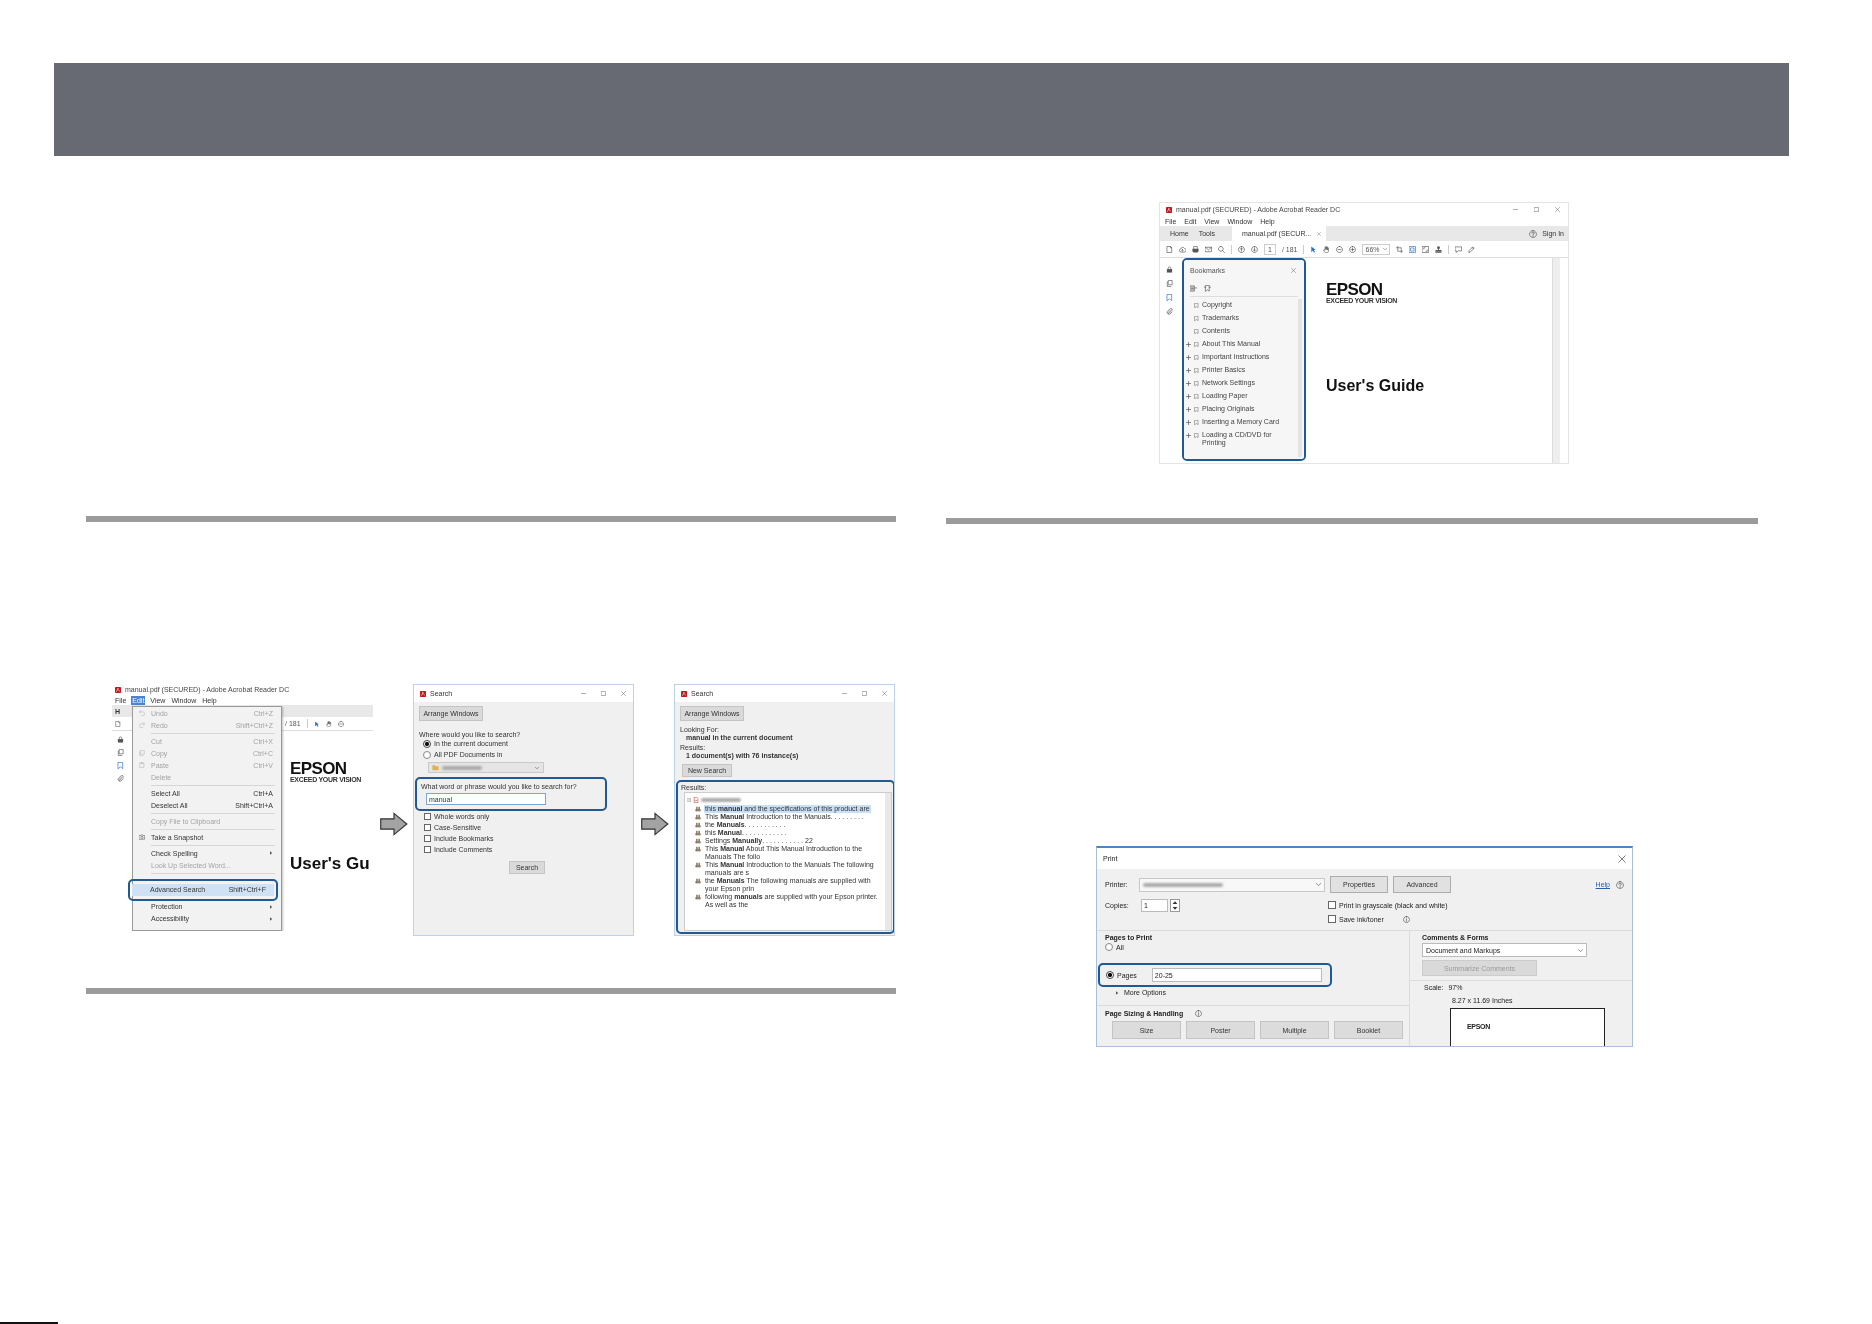 The height and width of the screenshot is (1324, 1872). I want to click on search-icon, so click(1221, 249).